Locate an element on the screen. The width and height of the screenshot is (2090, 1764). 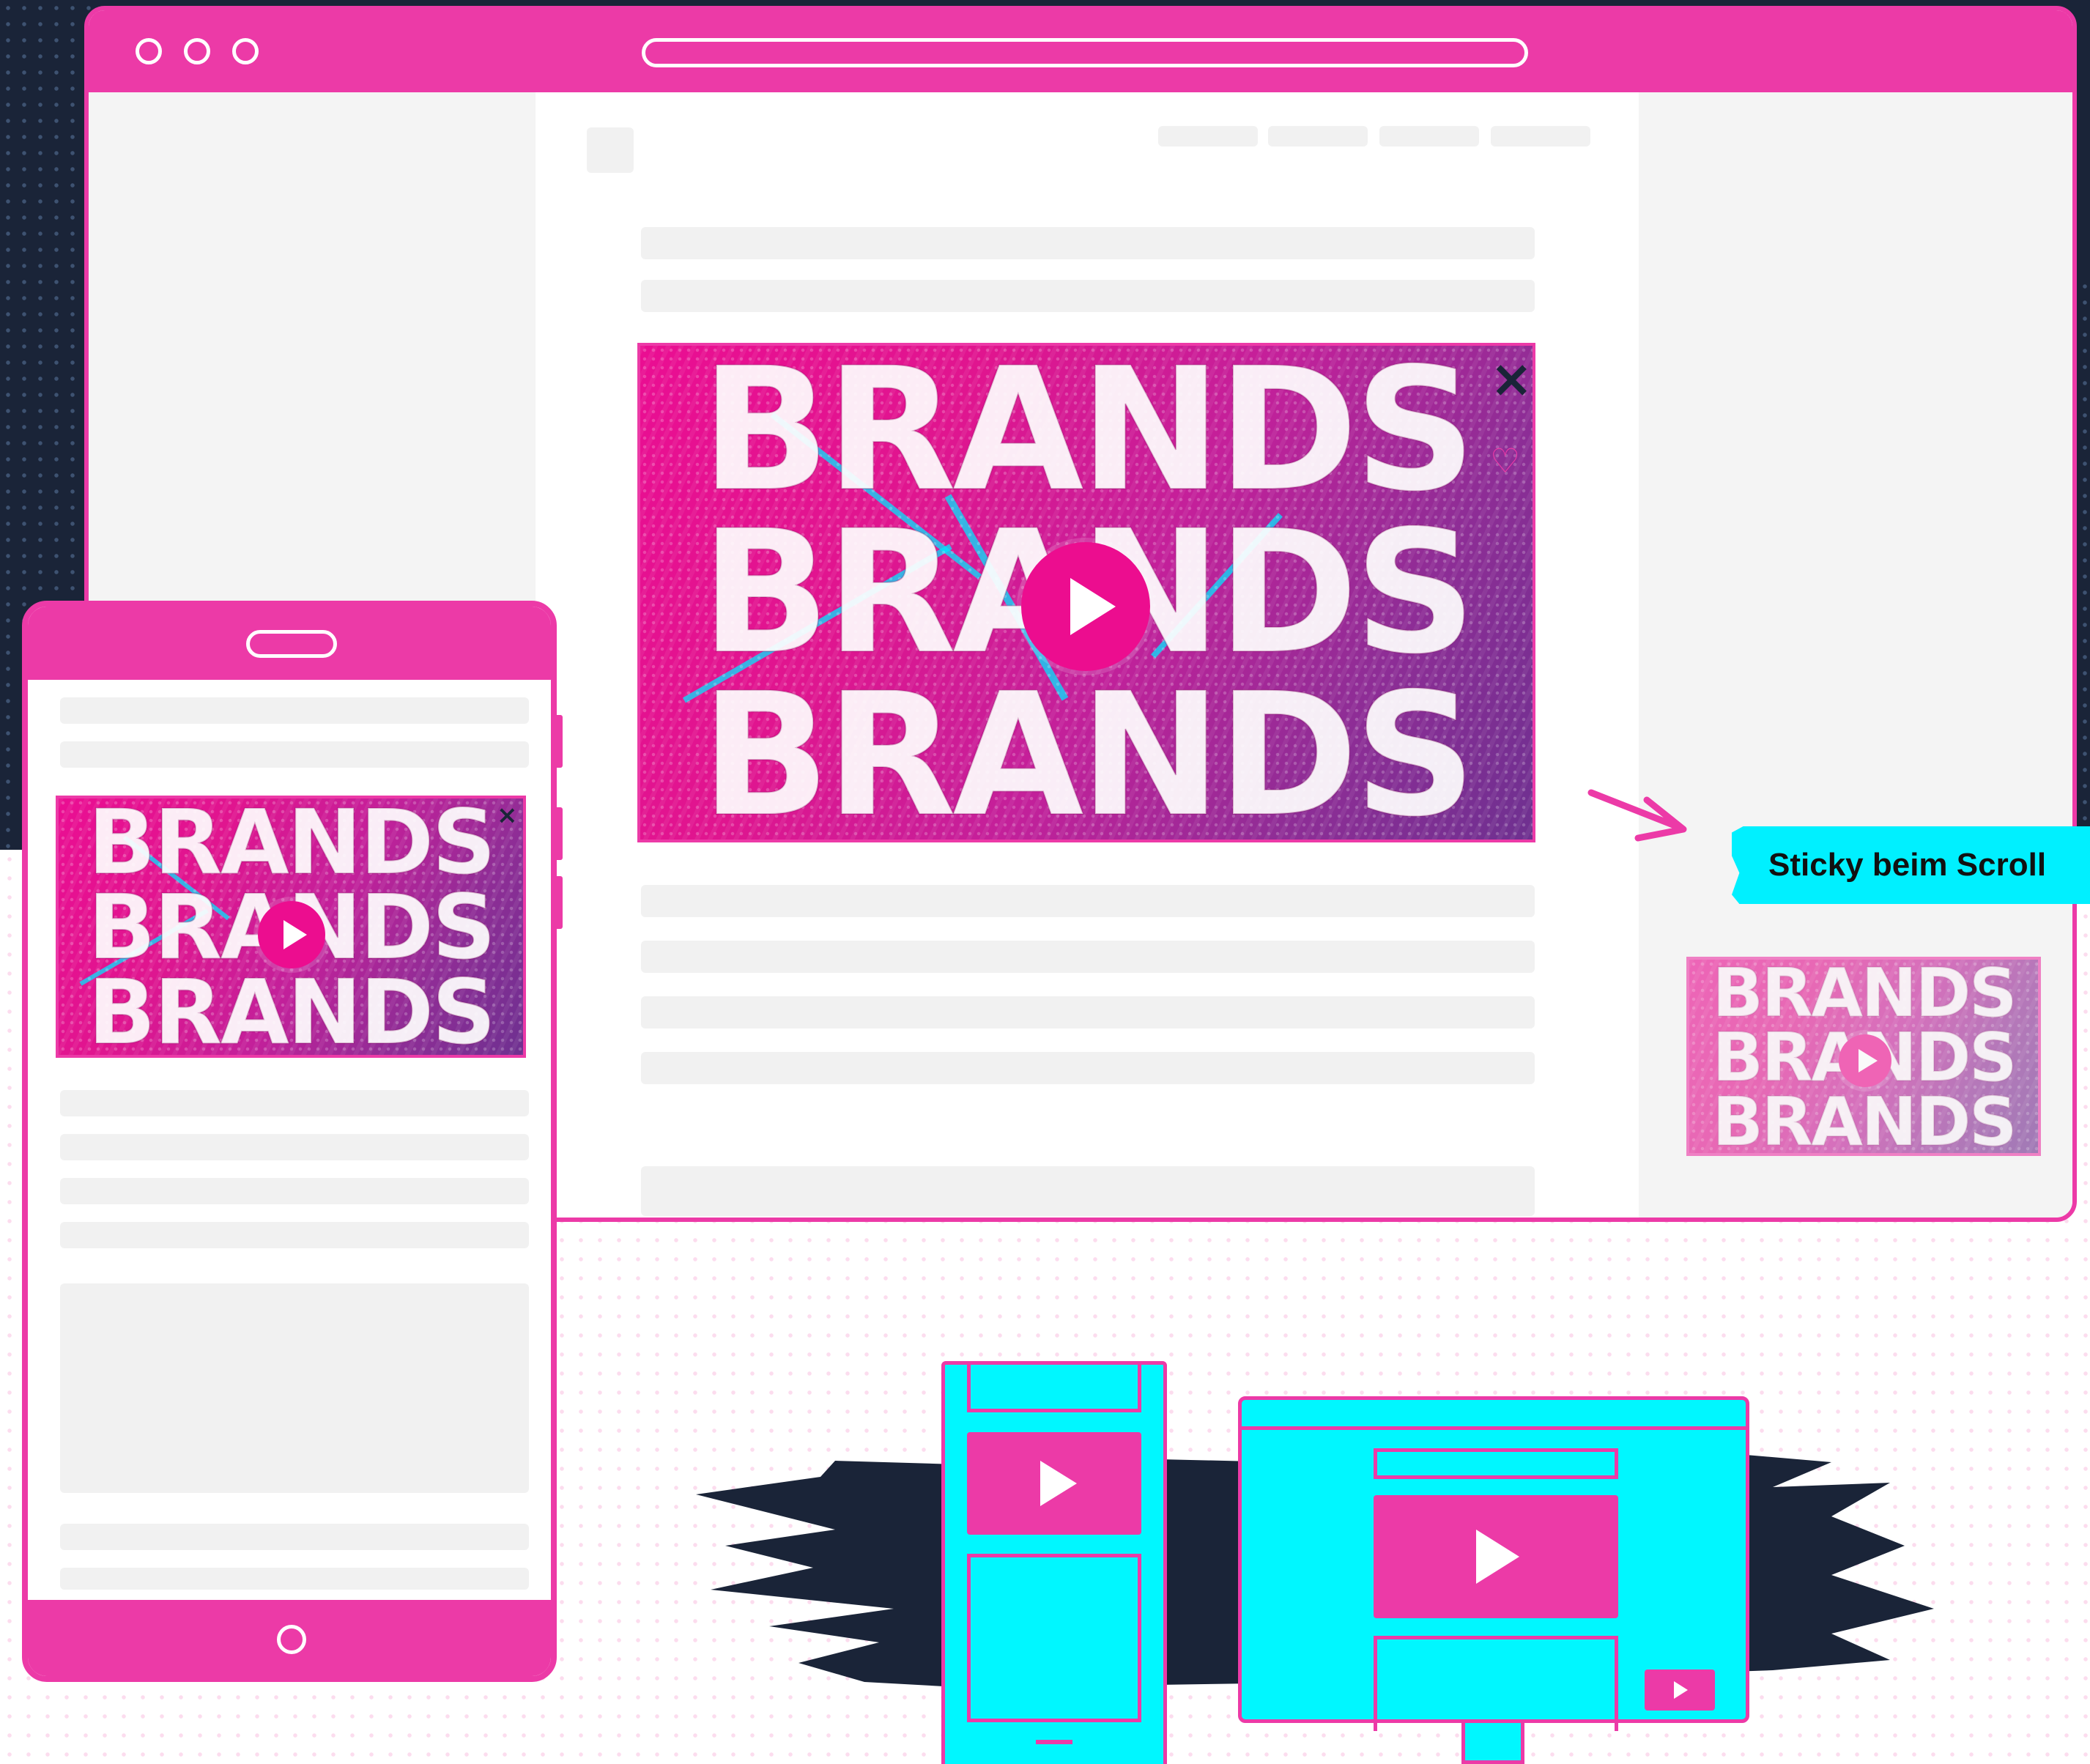
mobile-video-ad-player: BRANDS BRANDS BRANDS × is located at coordinates (291, 927).